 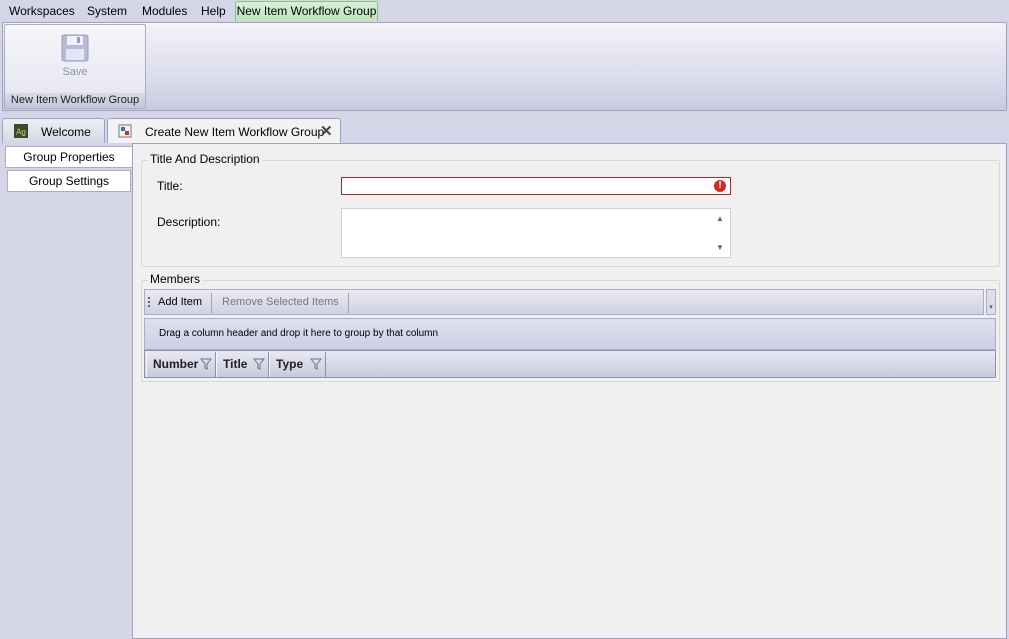 What do you see at coordinates (170, 186) in the screenshot?
I see `title-label: Title:` at bounding box center [170, 186].